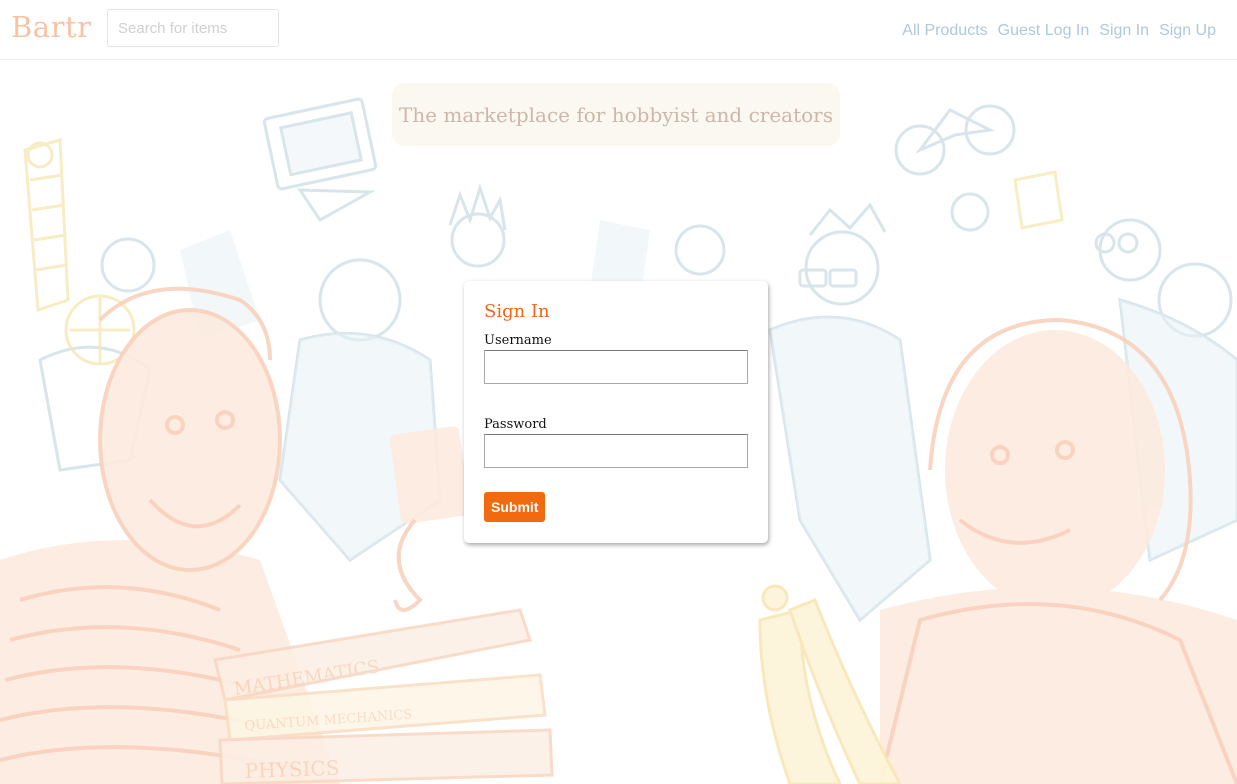 The width and height of the screenshot is (1237, 784). Describe the element at coordinates (616, 480) in the screenshot. I see `button-spacer` at that location.